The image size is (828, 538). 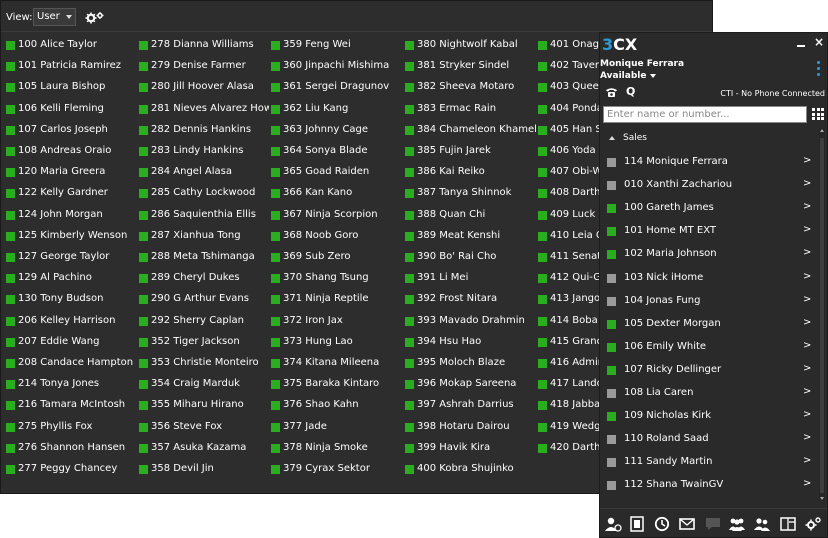 What do you see at coordinates (204, 46) in the screenshot?
I see `extension-item: 278 Dianna Williams` at bounding box center [204, 46].